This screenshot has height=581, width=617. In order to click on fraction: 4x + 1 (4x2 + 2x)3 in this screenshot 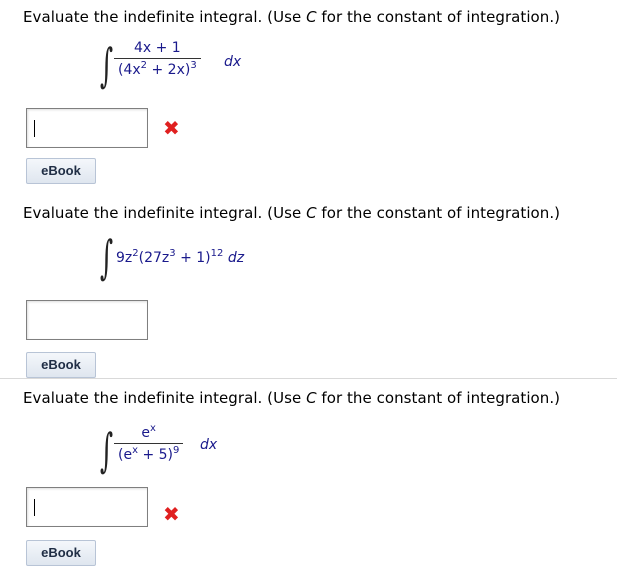, I will do `click(157, 59)`.